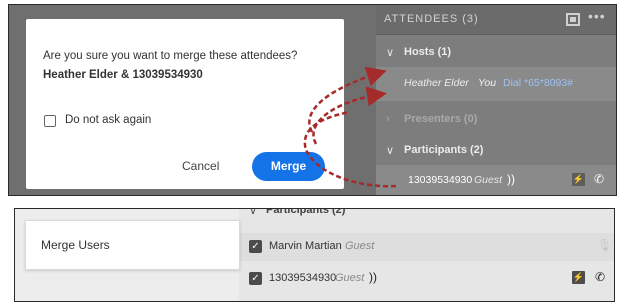 This screenshot has height=306, width=619. What do you see at coordinates (428, 52) in the screenshot?
I see `hosts-label: Hosts (1)` at bounding box center [428, 52].